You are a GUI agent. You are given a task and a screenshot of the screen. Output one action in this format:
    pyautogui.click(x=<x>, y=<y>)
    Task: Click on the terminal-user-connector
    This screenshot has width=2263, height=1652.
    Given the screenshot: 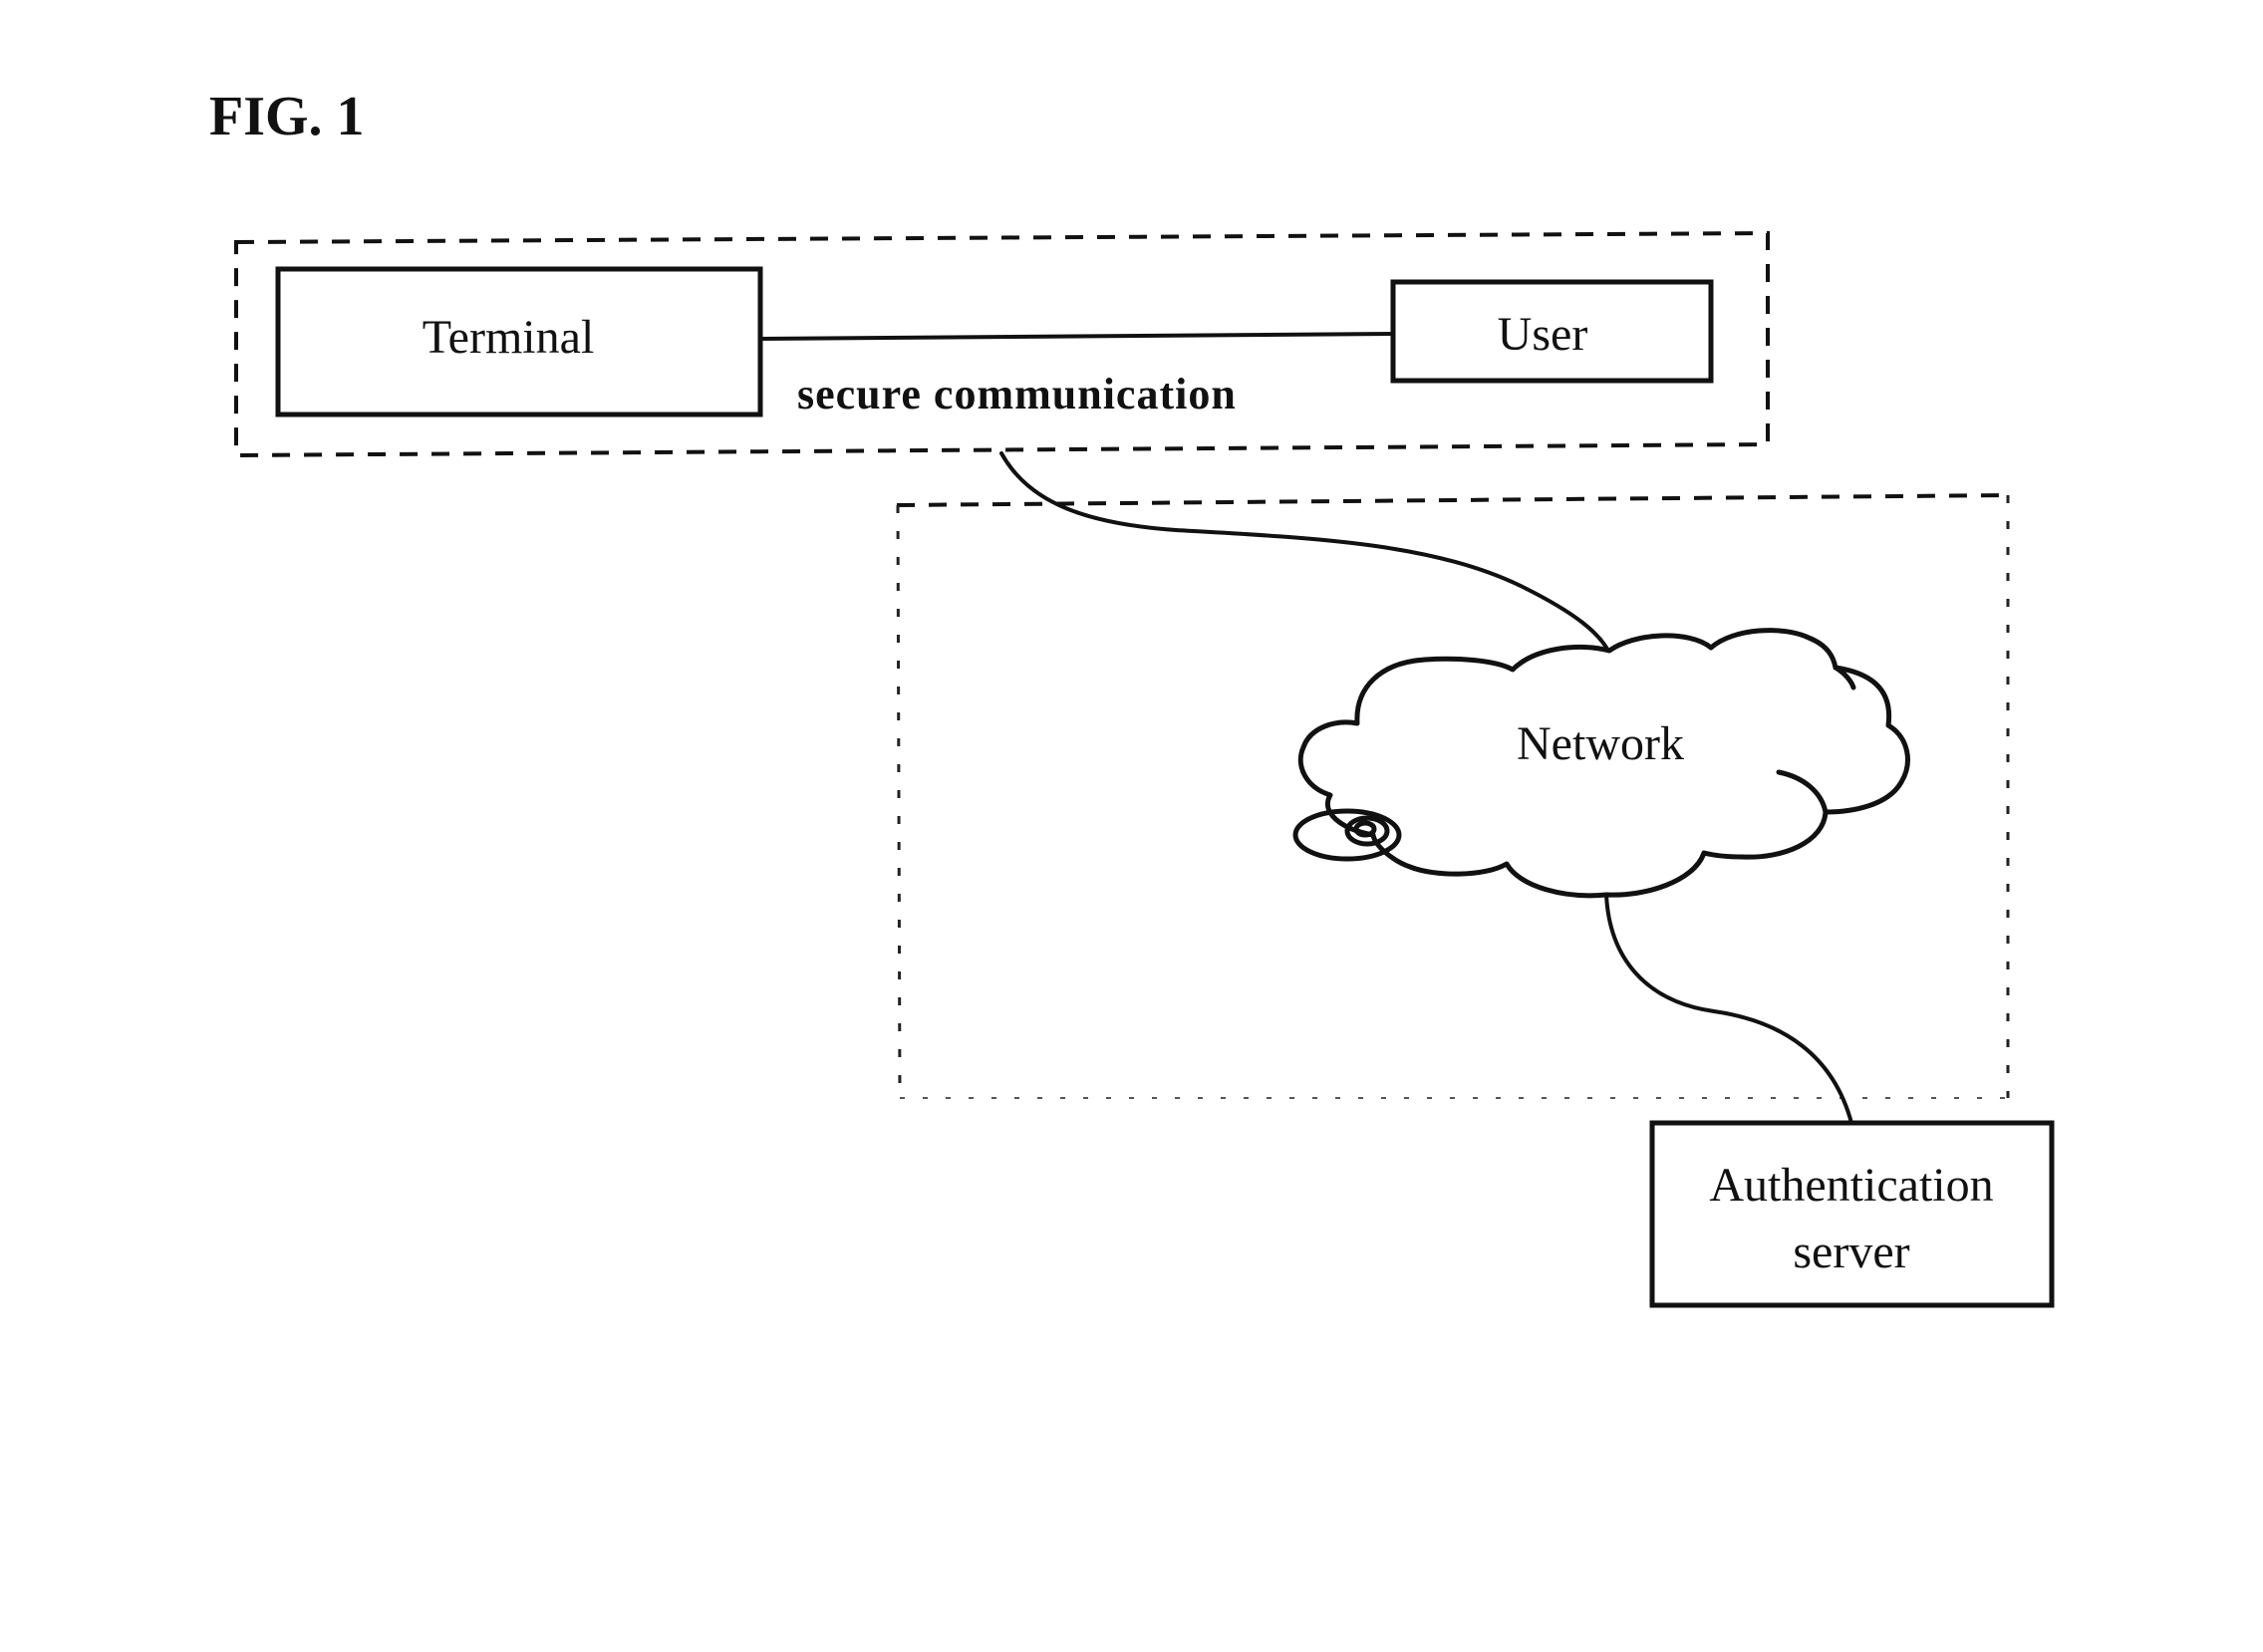 What is the action you would take?
    pyautogui.click(x=1076, y=336)
    